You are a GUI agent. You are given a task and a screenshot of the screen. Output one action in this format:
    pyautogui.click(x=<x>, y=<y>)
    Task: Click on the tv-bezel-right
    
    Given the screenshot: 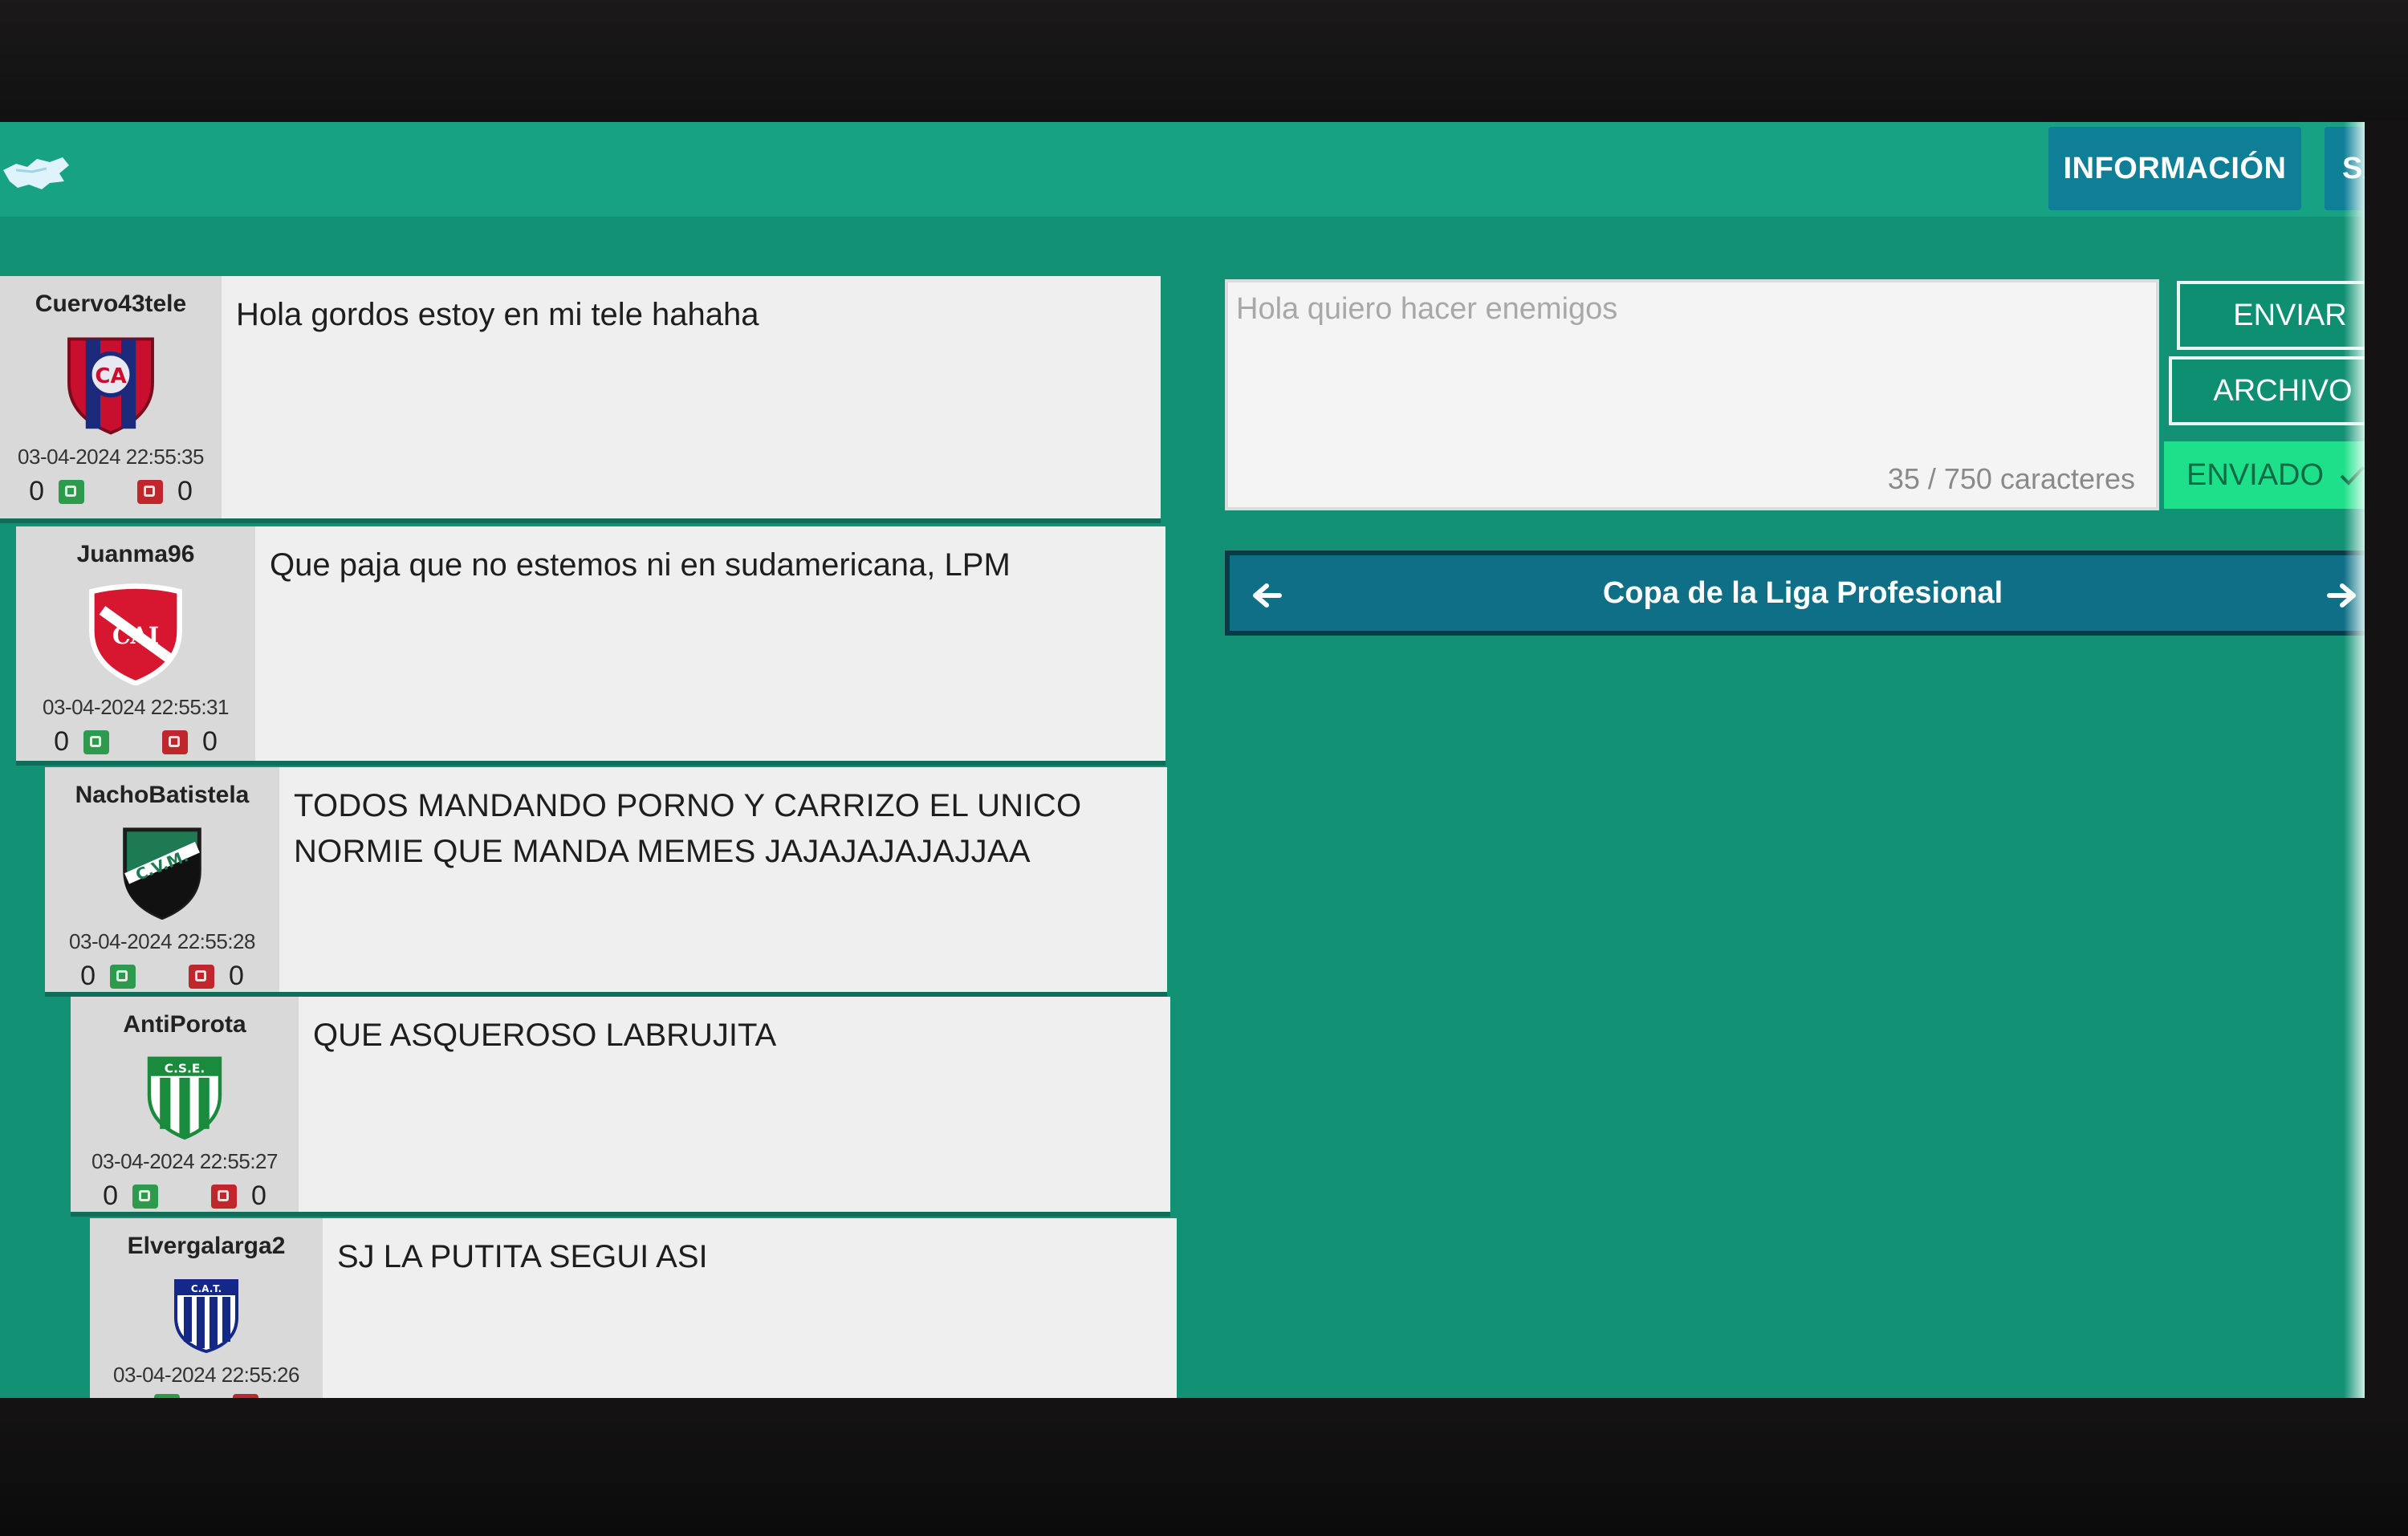 What is the action you would take?
    pyautogui.click(x=2384, y=762)
    